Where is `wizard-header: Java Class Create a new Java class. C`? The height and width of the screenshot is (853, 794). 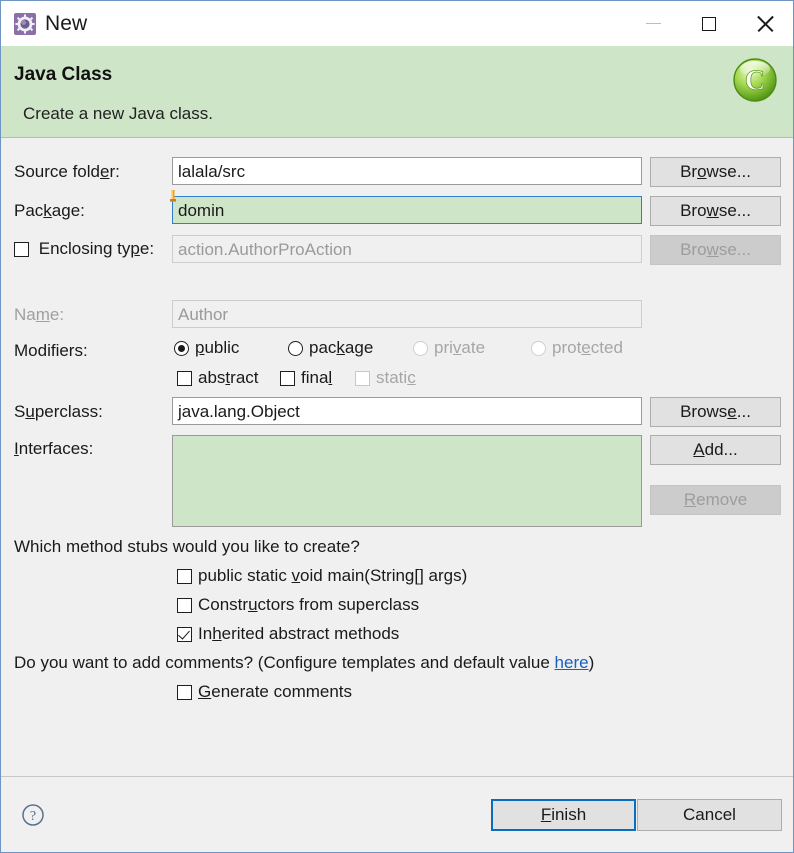
wizard-header: Java Class Create a new Java class. C is located at coordinates (397, 92).